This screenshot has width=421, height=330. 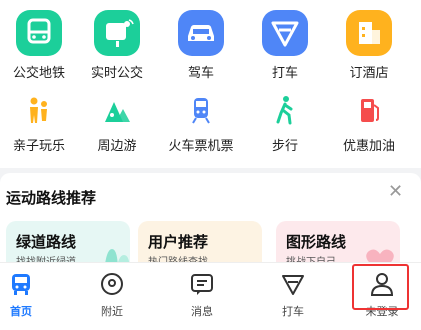 I want to click on grid-item-train: 火车票机票, so click(x=201, y=124).